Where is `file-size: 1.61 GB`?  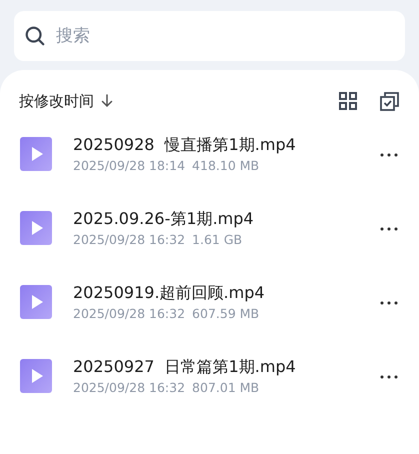 file-size: 1.61 GB is located at coordinates (217, 239).